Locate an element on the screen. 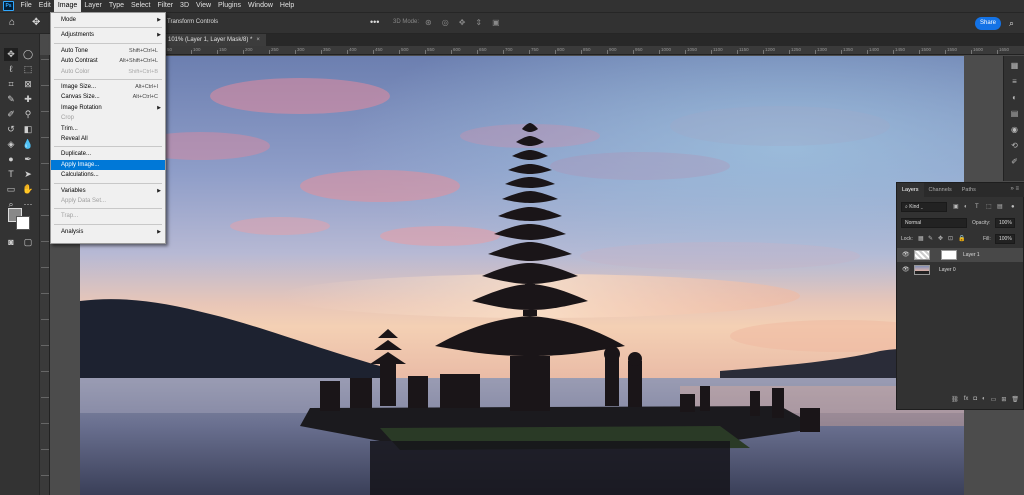 The height and width of the screenshot is (495, 1024). tab-paths: Paths is located at coordinates (969, 190).